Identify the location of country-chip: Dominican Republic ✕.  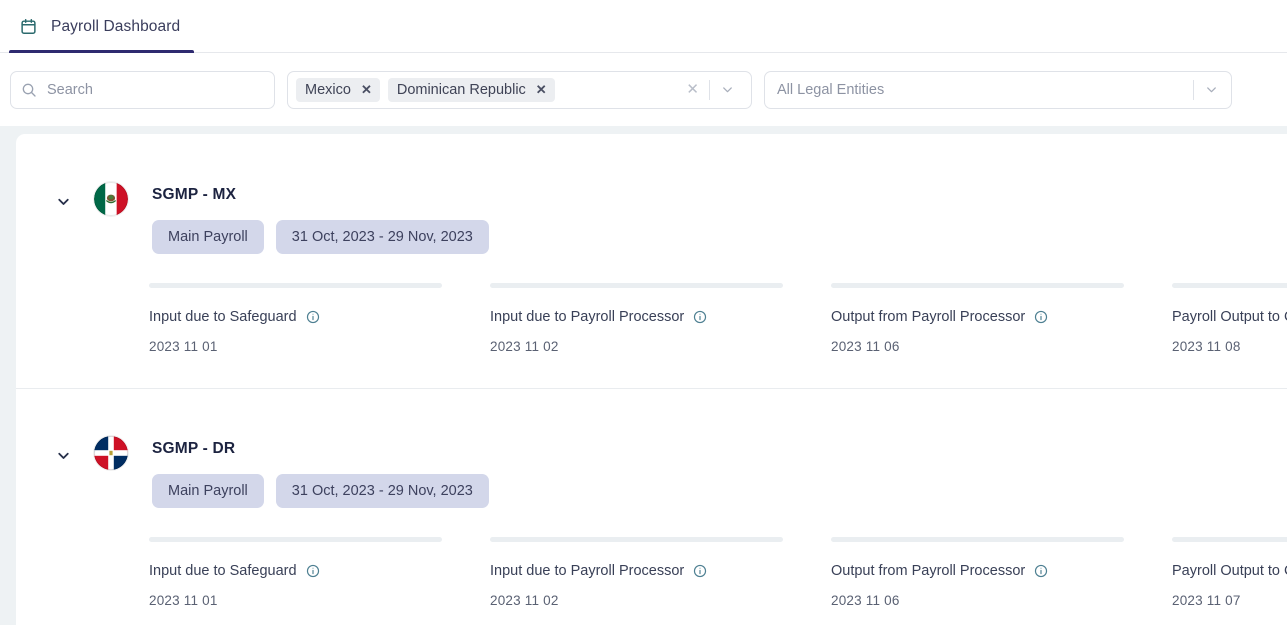
(471, 89).